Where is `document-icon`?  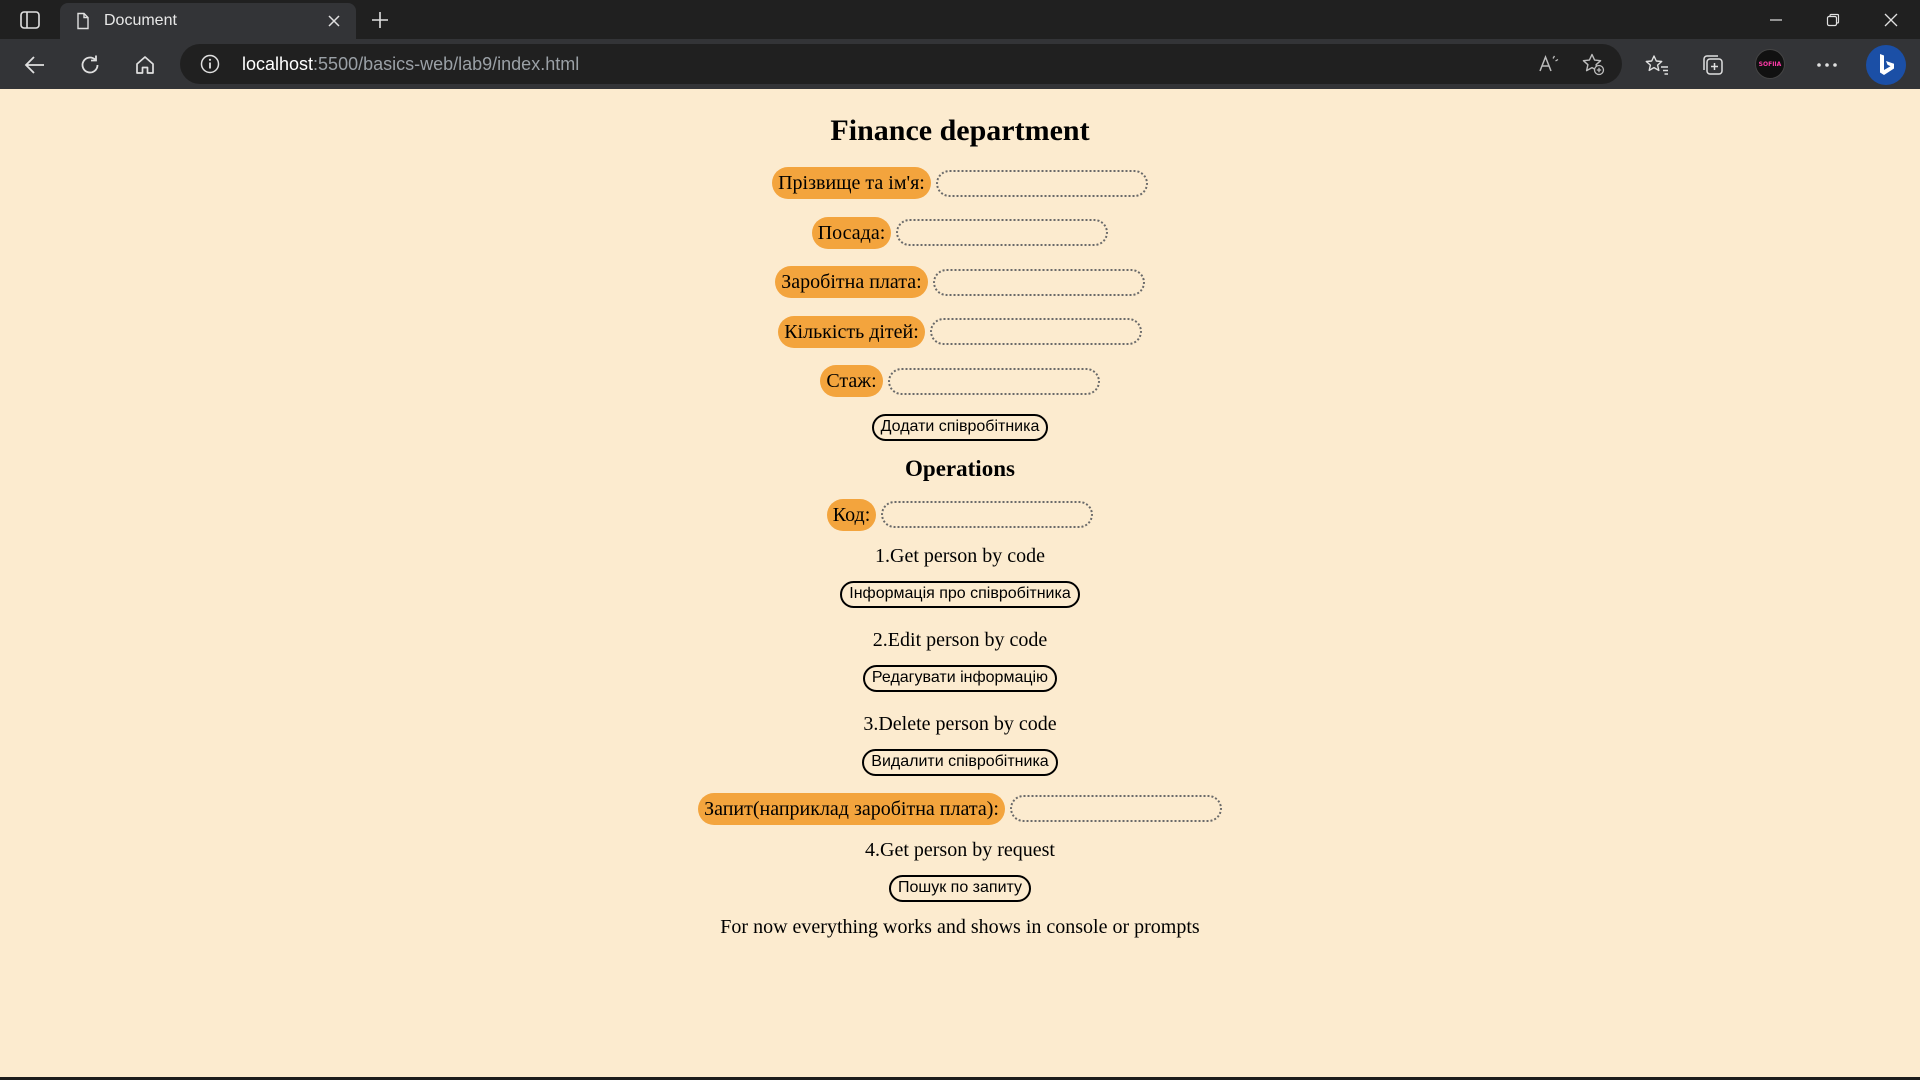
document-icon is located at coordinates (83, 21).